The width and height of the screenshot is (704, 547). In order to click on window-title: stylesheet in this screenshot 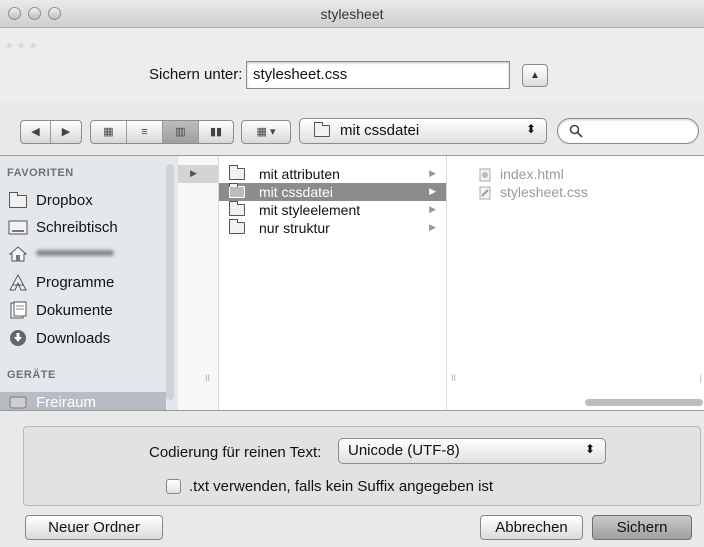, I will do `click(352, 14)`.